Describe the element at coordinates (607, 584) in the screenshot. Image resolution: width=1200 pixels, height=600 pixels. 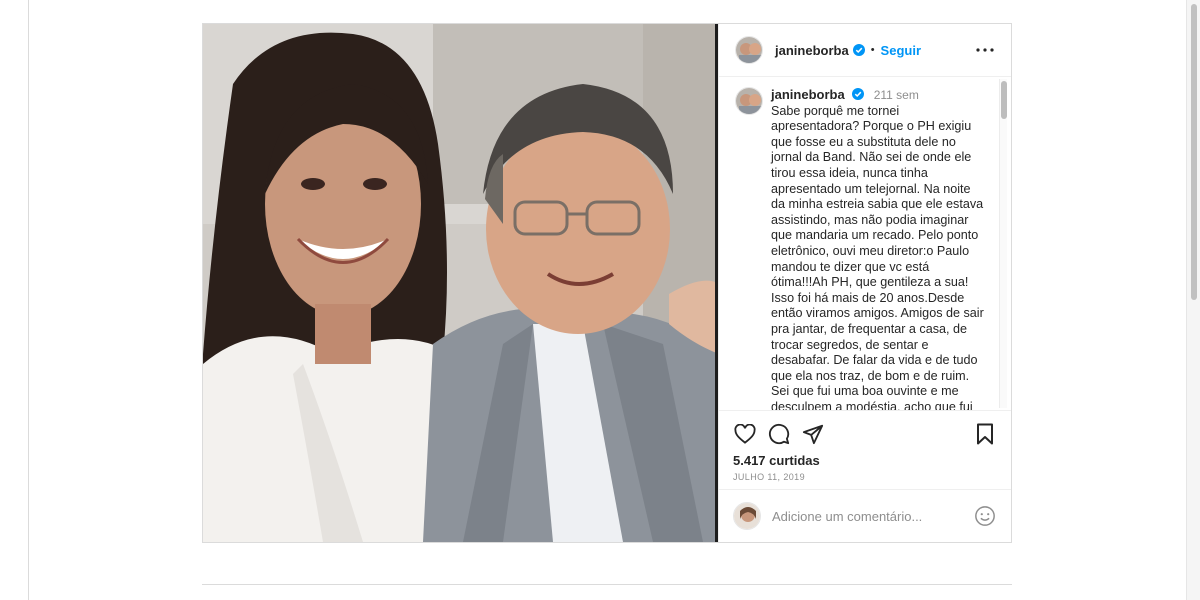
I see `bottom-divider` at that location.